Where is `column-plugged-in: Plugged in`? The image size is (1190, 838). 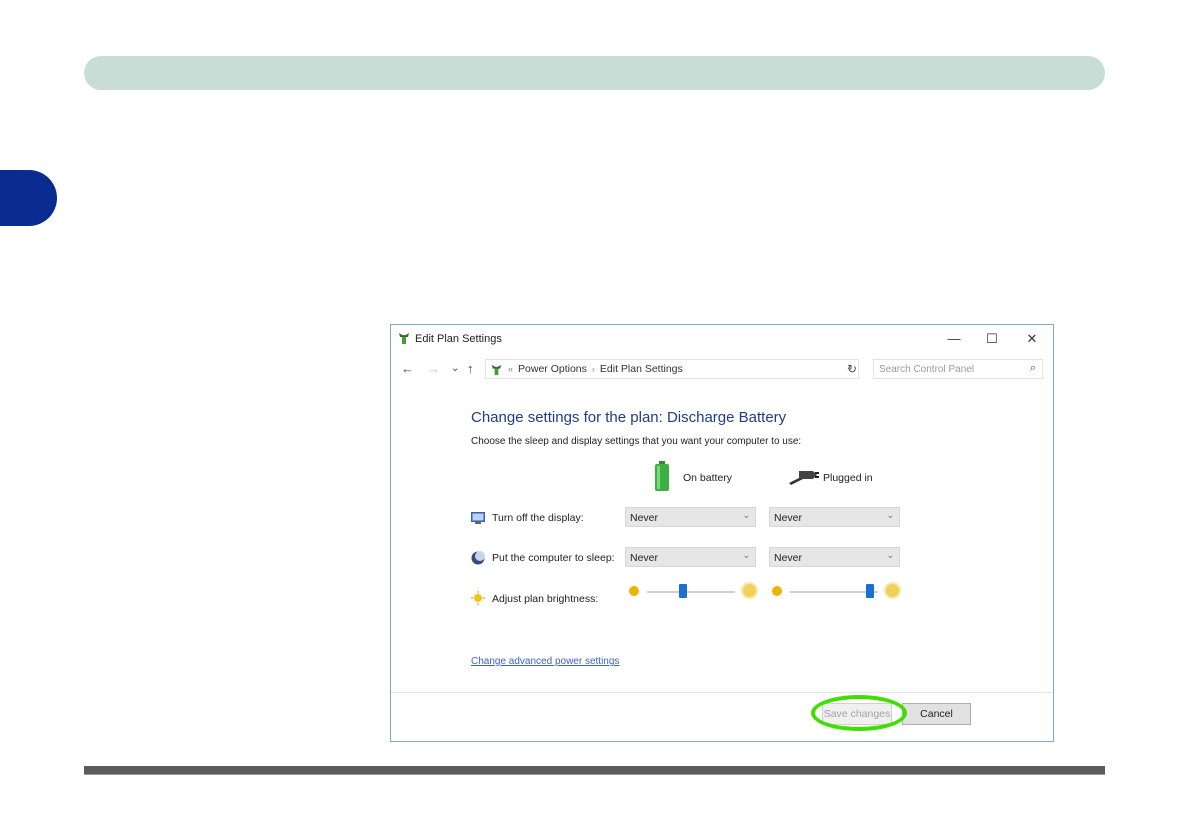 column-plugged-in: Plugged in is located at coordinates (849, 477).